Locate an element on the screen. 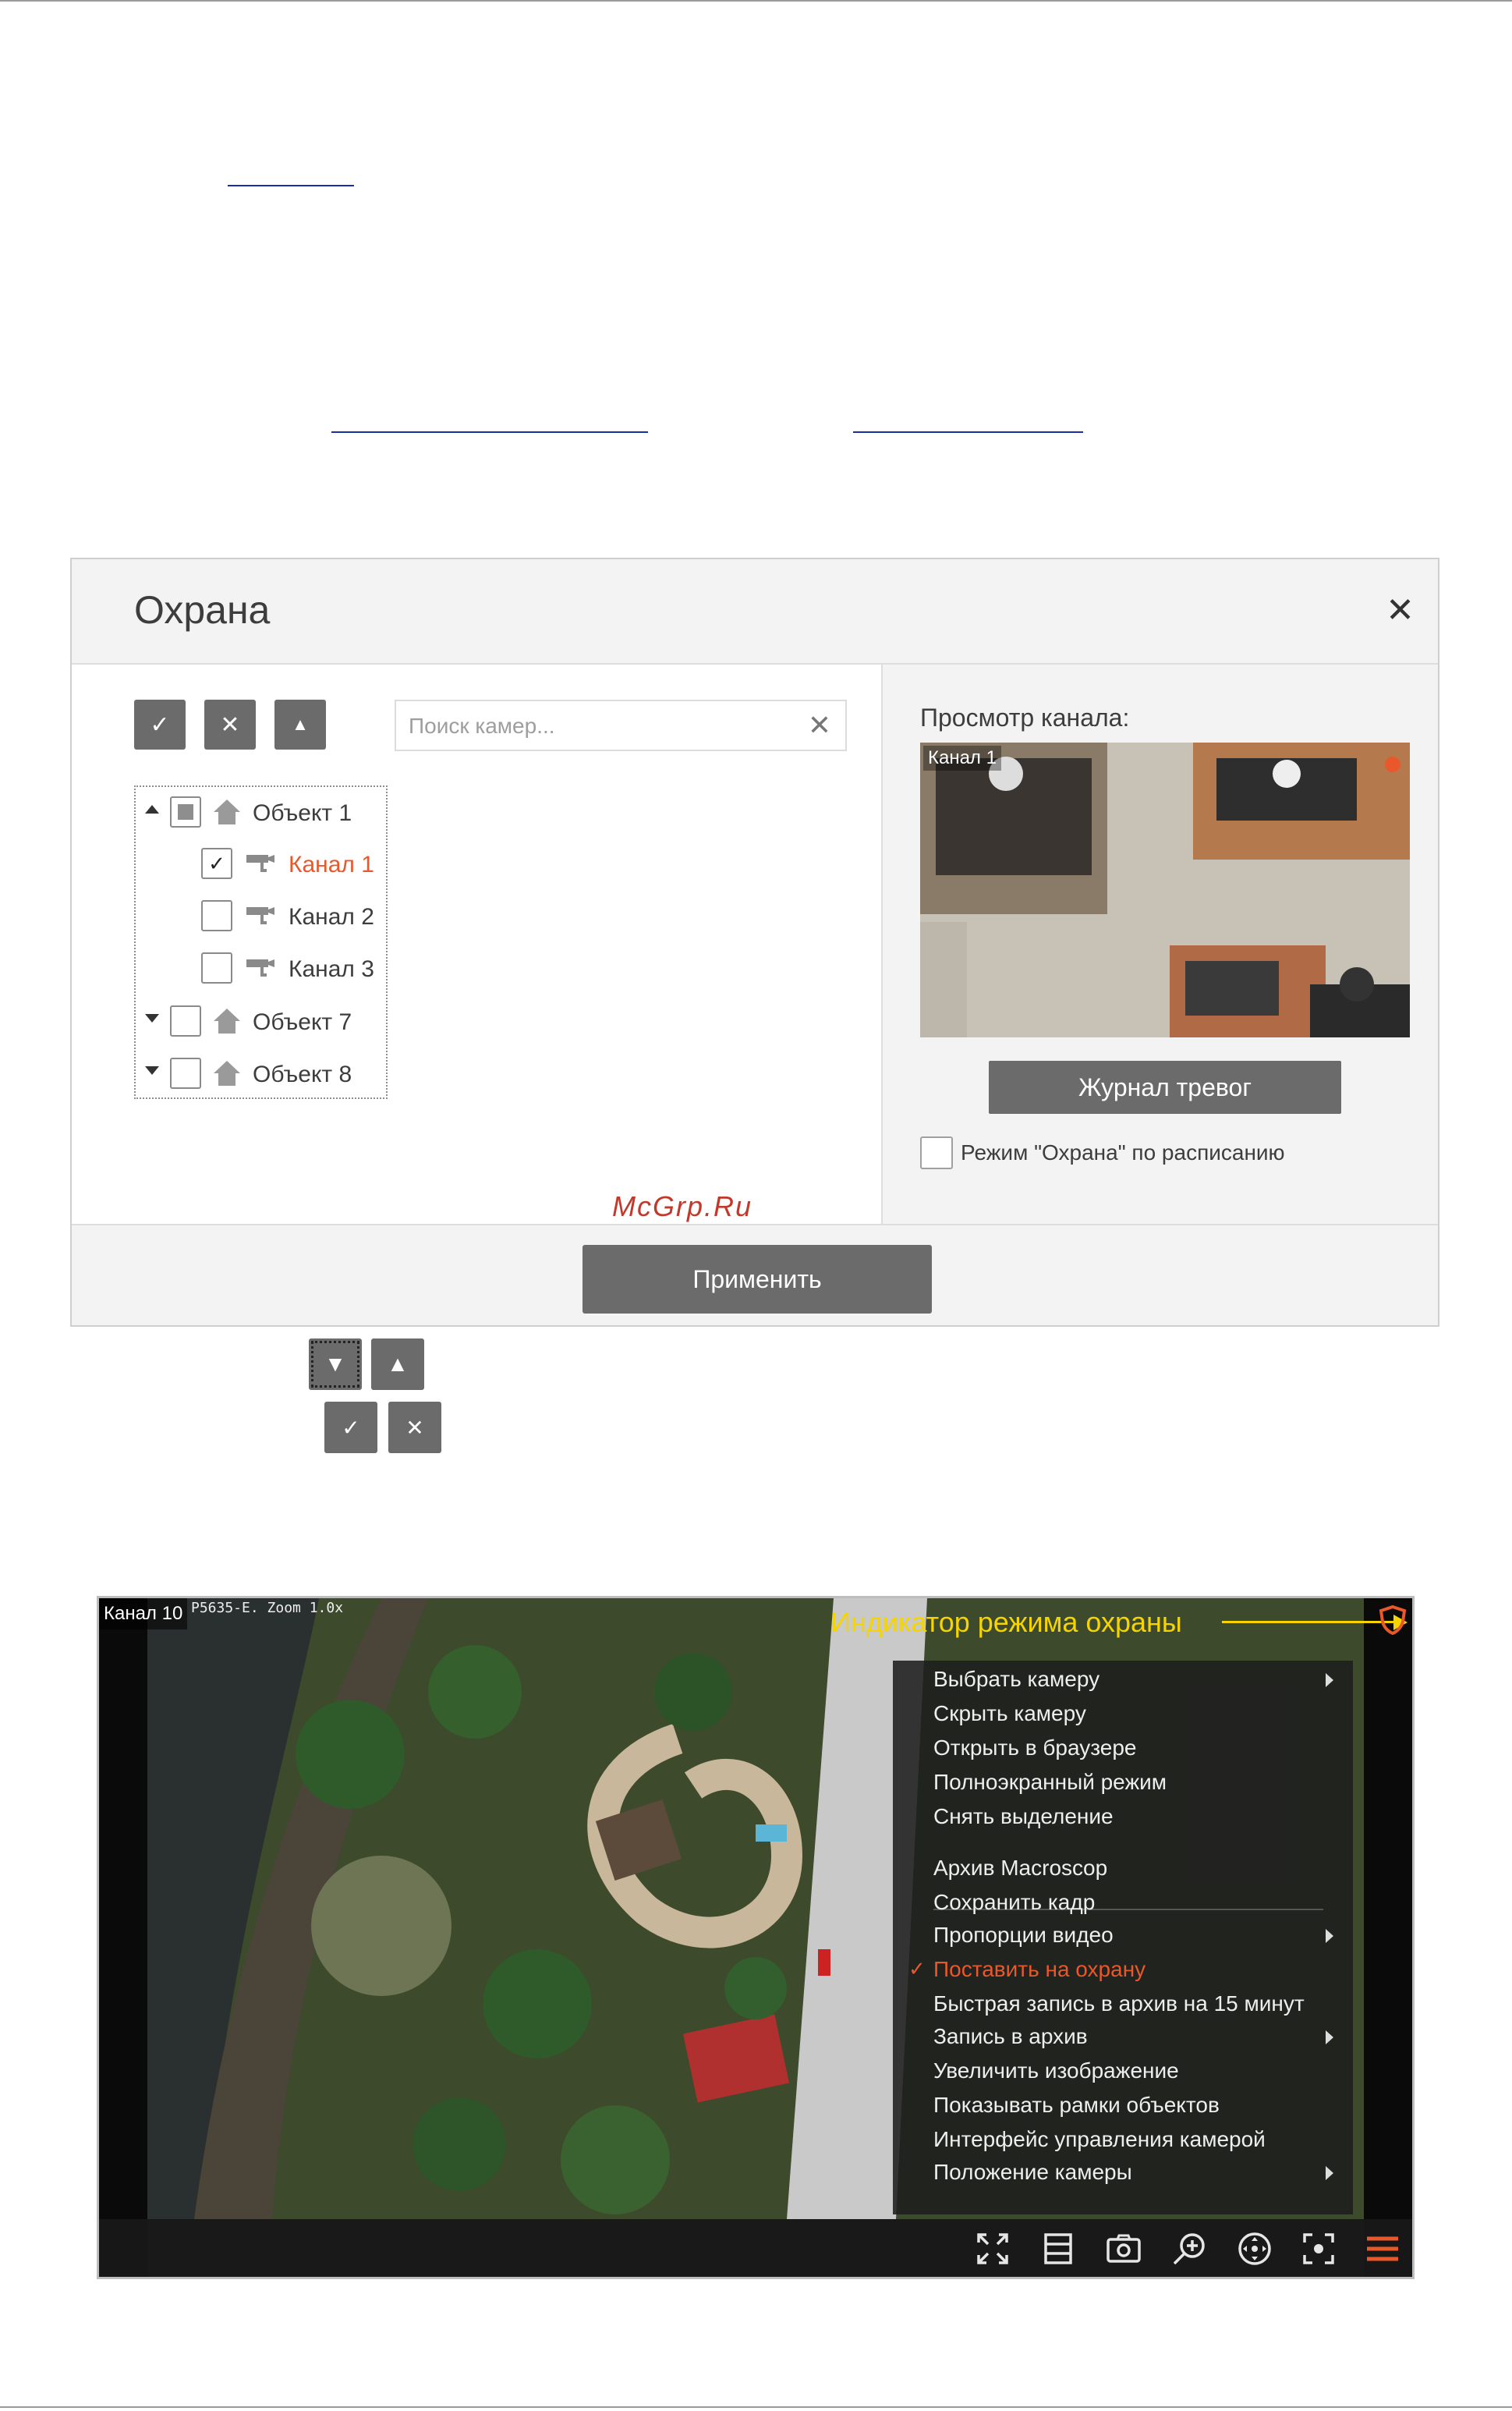 The width and height of the screenshot is (1512, 2411). menu-item-quick-record: Быстрая запись в архив на 15 минут is located at coordinates (1119, 2007).